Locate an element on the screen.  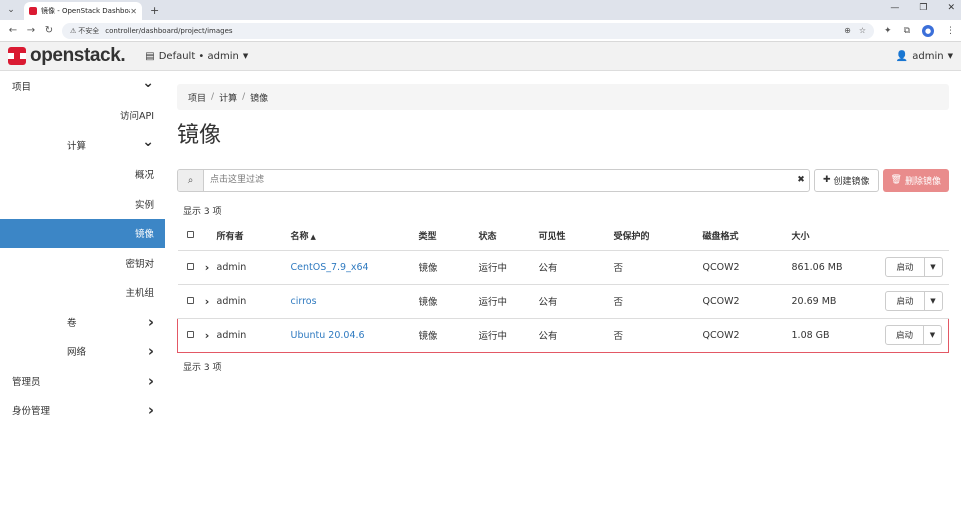
col-name: 名称 ▲ is located at coordinates (354, 236).